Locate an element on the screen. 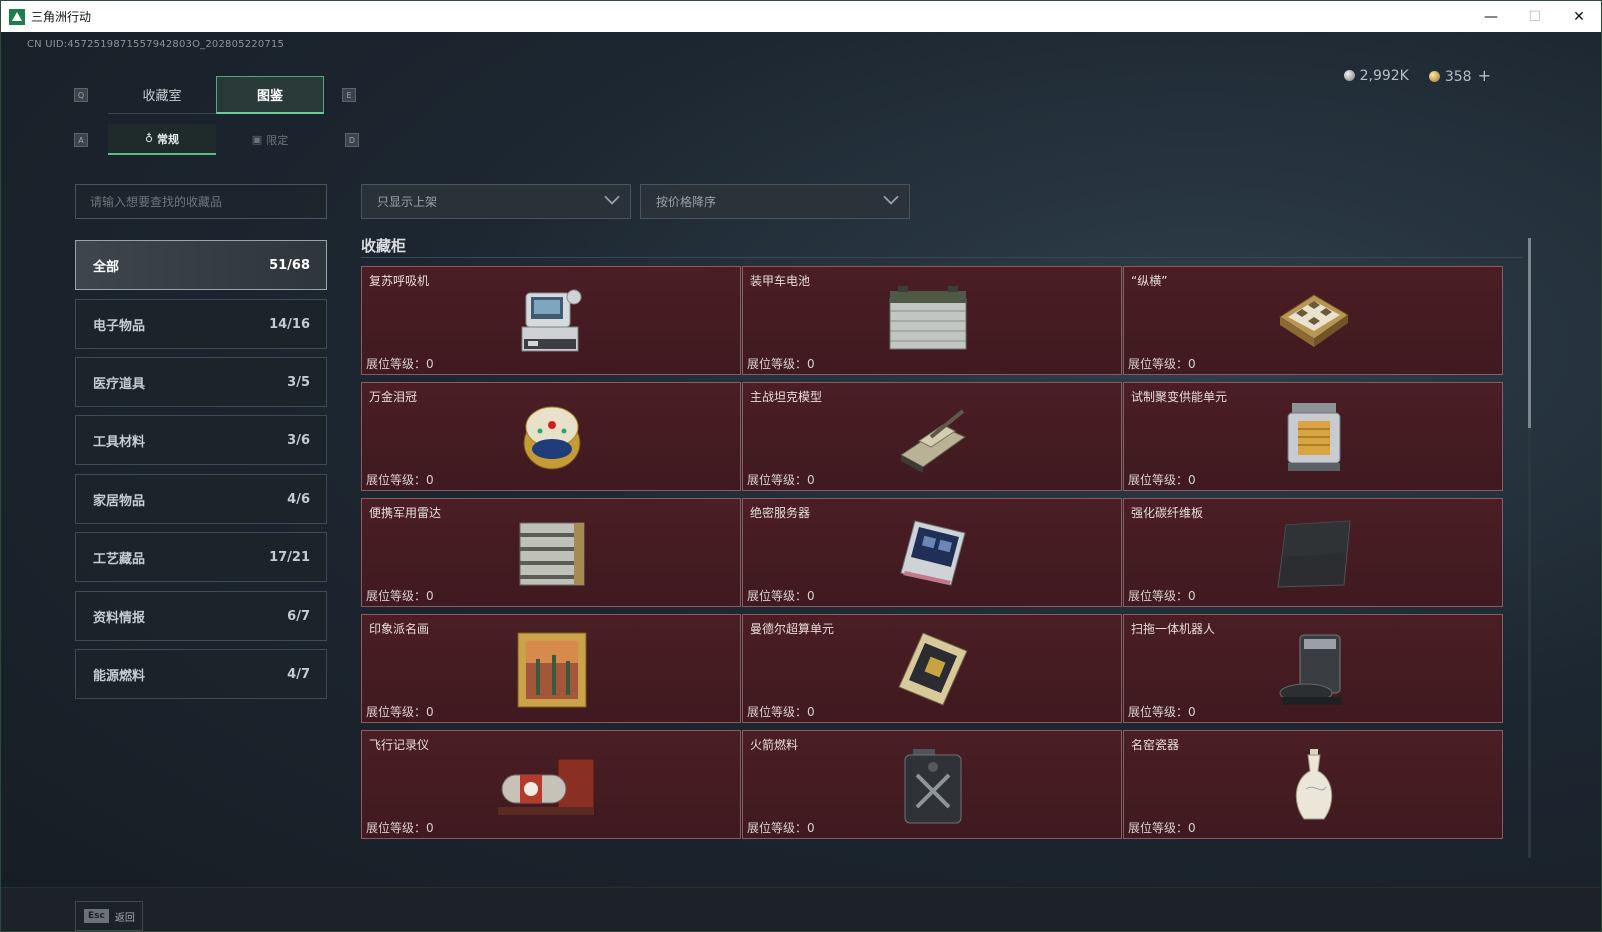 The height and width of the screenshot is (932, 1602). painting-icon is located at coordinates (552, 670).